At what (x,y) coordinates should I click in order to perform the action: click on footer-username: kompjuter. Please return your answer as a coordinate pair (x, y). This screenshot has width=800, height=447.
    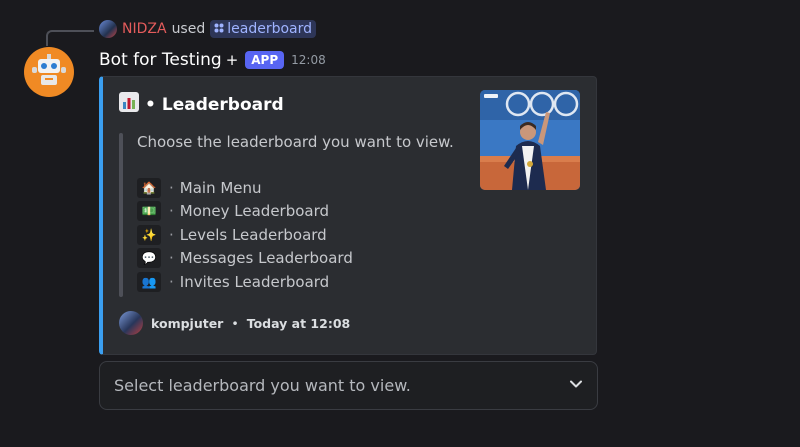
    Looking at the image, I should click on (187, 323).